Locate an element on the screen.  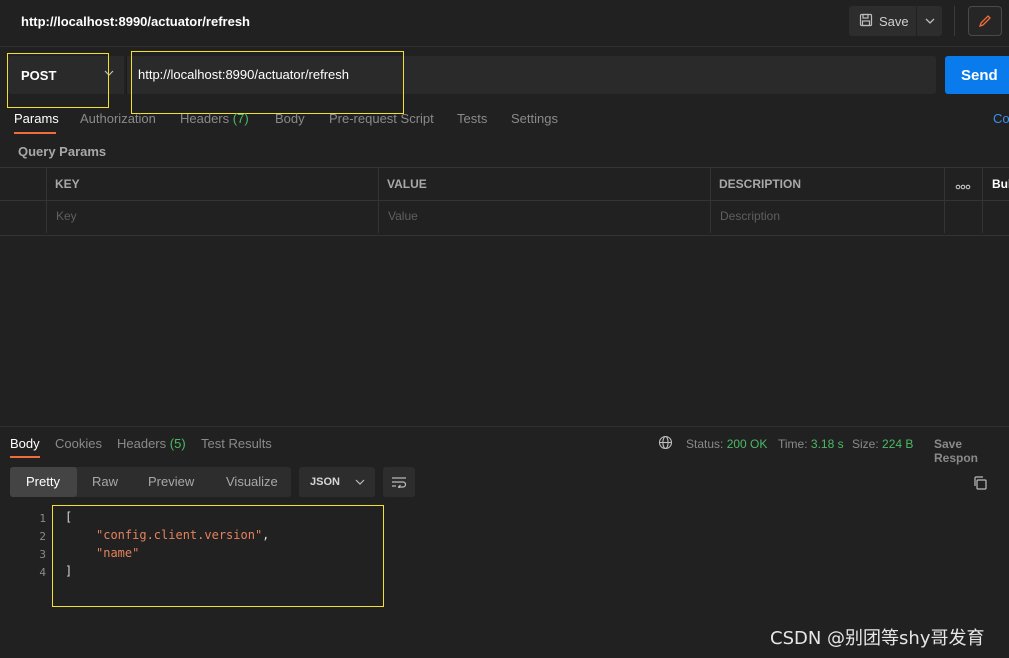
globe-icon is located at coordinates (665, 444).